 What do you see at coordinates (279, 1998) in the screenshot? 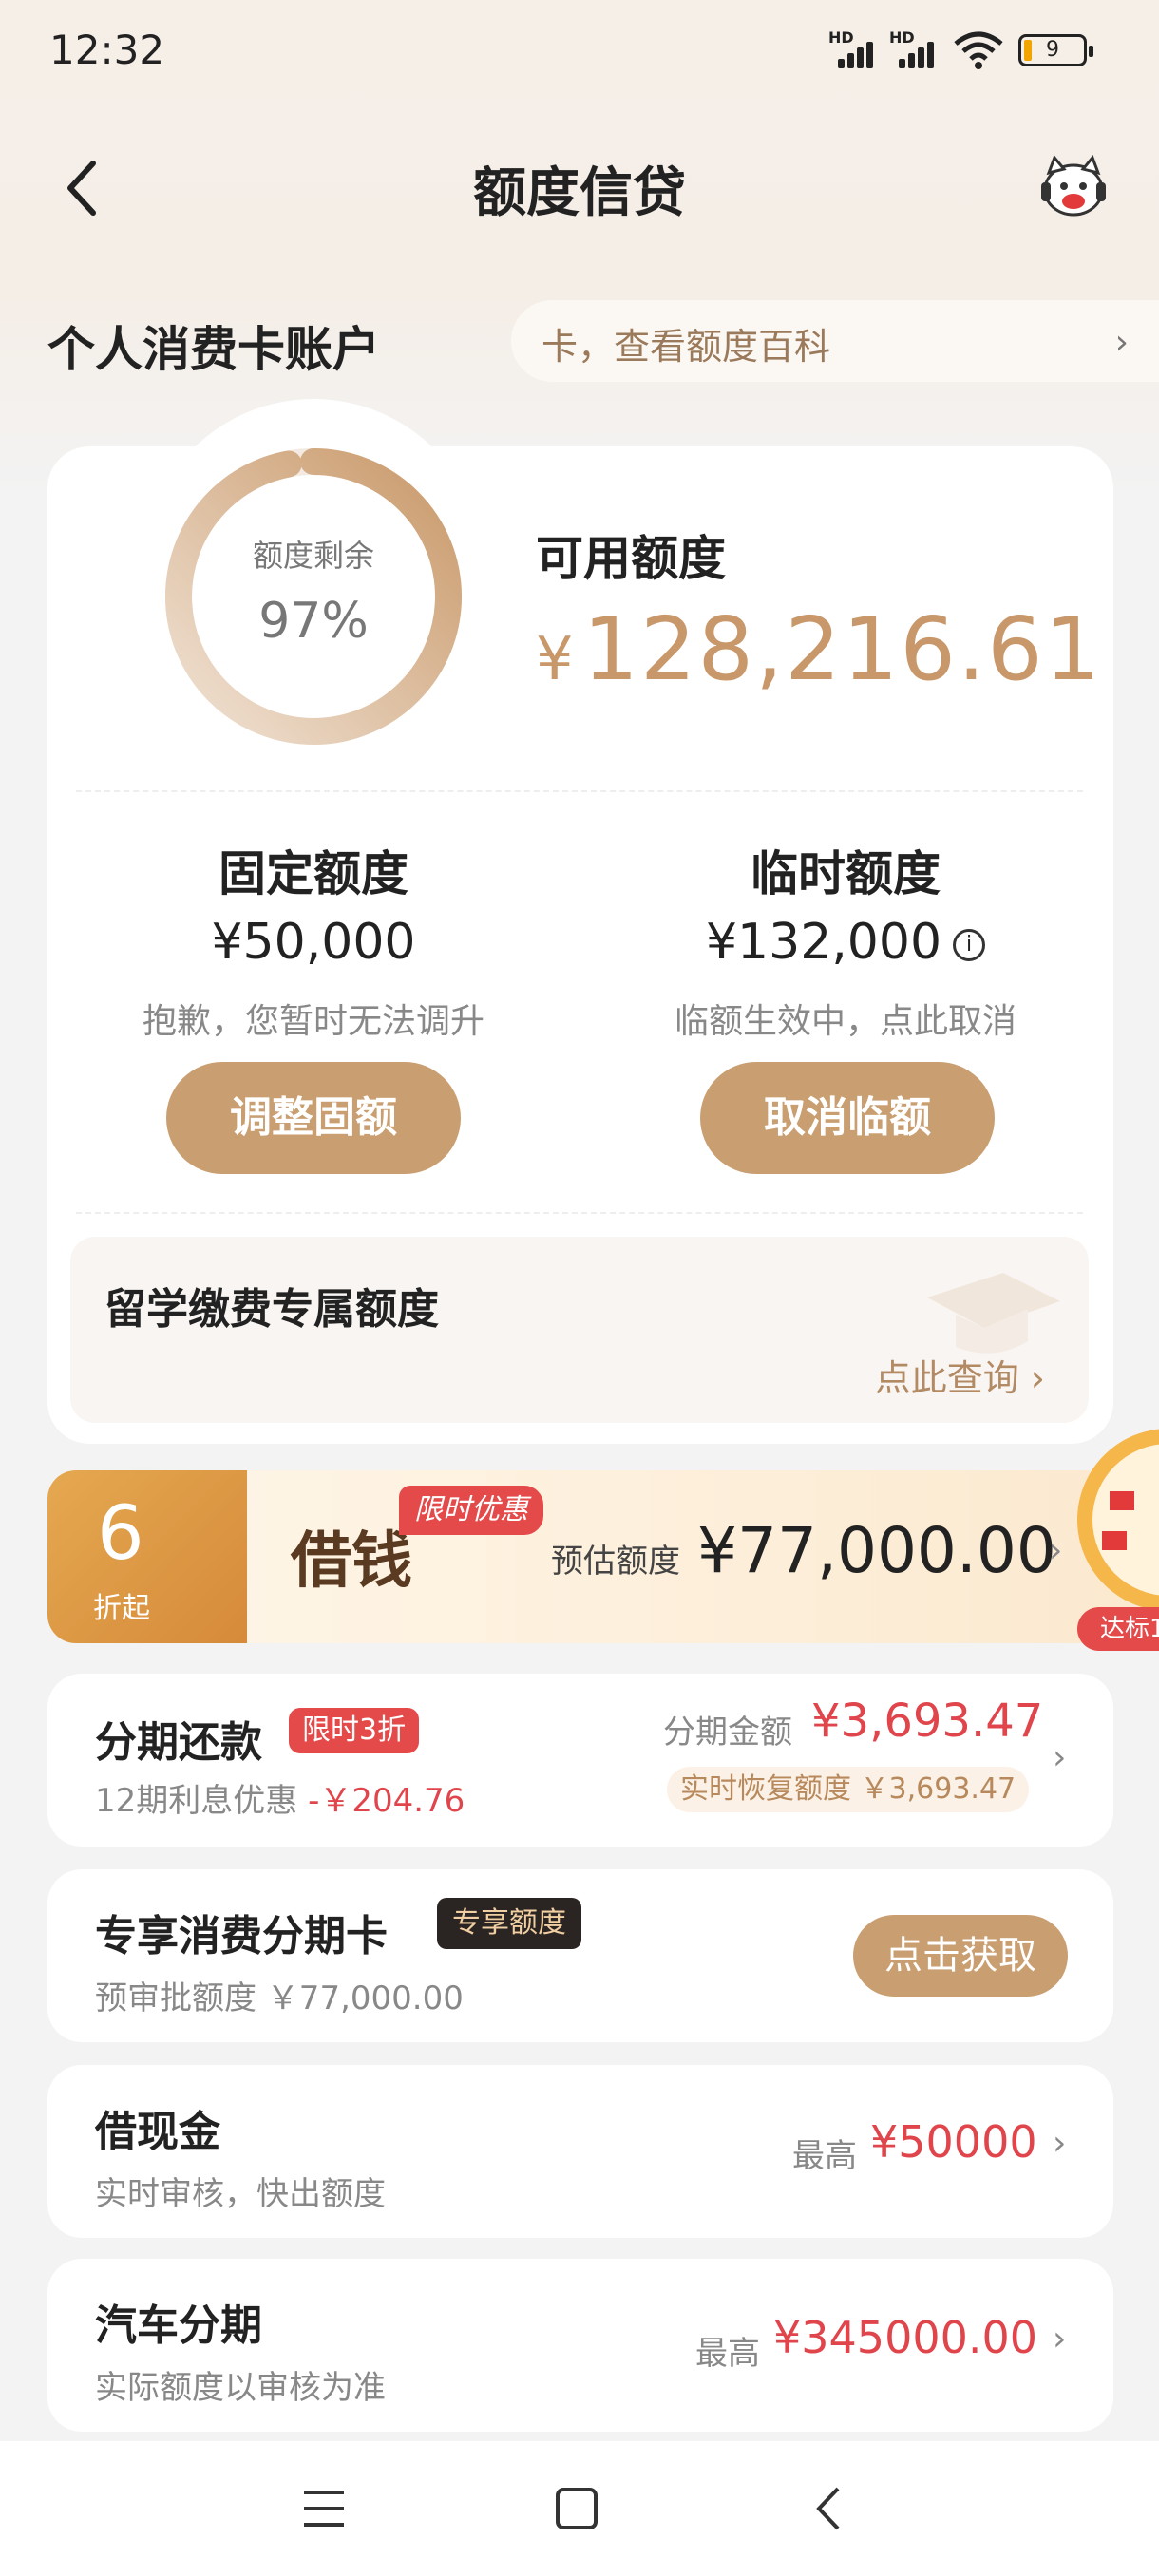
I see `exclusive-sub: 预审批额度 ￥77,000.00` at bounding box center [279, 1998].